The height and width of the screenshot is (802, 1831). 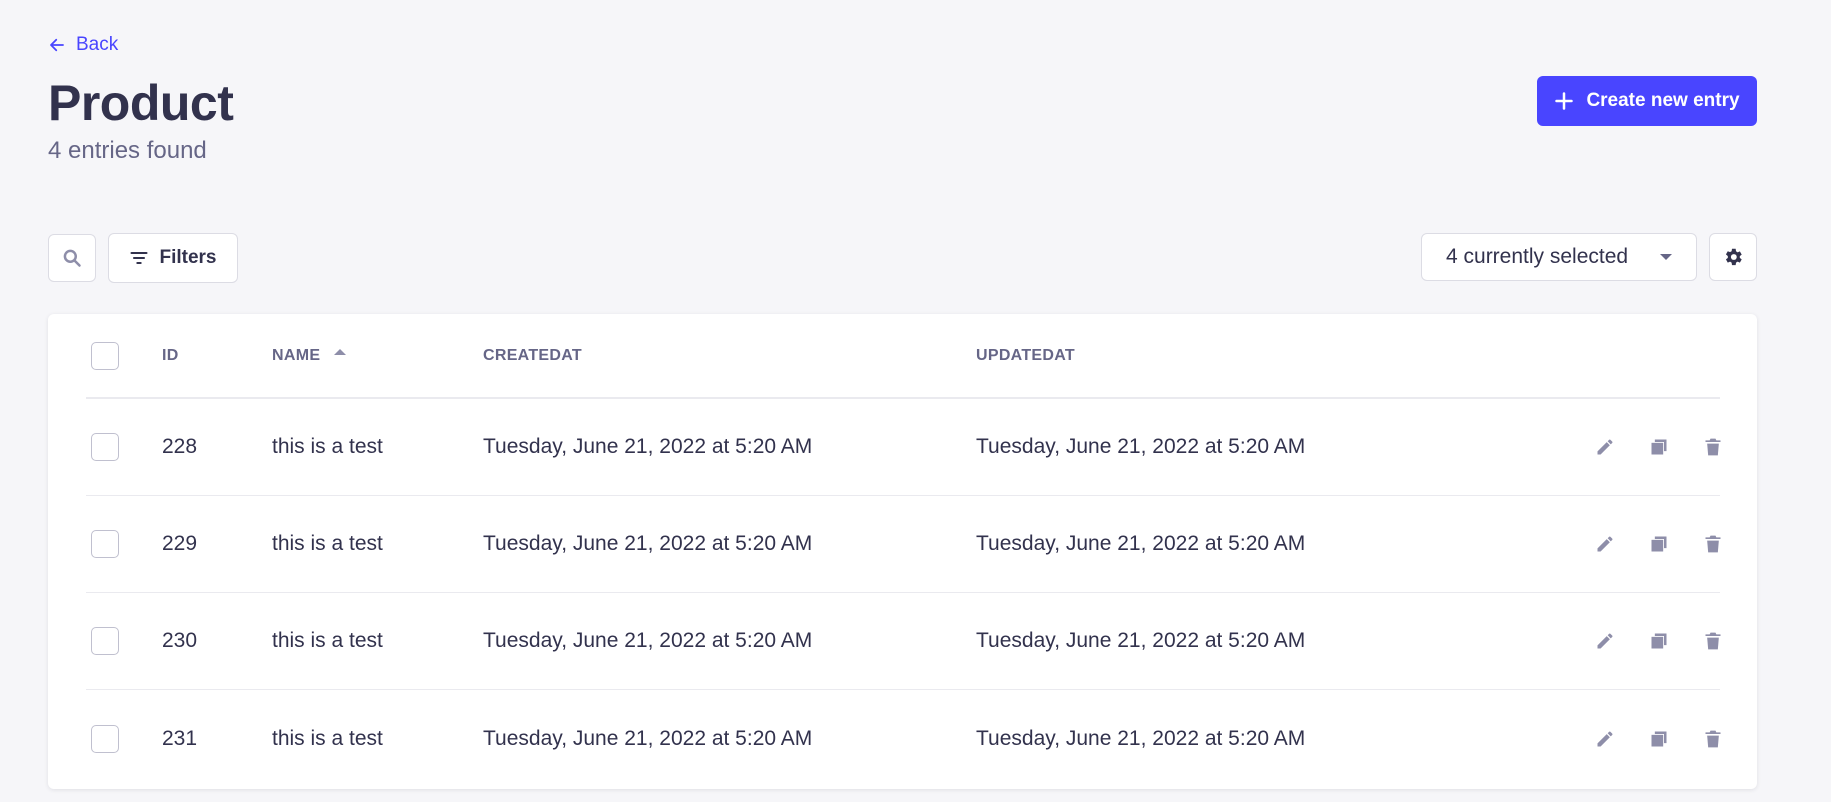 What do you see at coordinates (188, 257) in the screenshot?
I see `filters-label: Filters` at bounding box center [188, 257].